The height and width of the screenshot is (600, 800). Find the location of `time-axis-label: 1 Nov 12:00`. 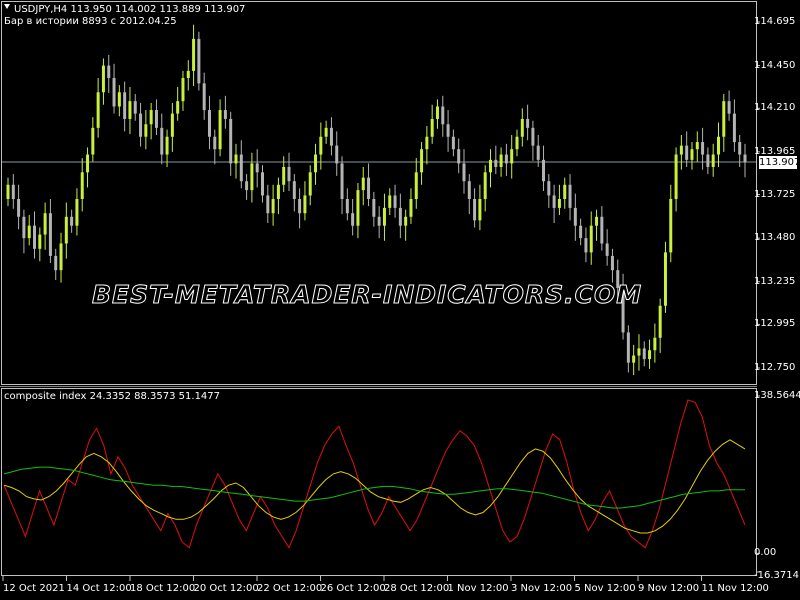

time-axis-label: 1 Nov 12:00 is located at coordinates (478, 588).